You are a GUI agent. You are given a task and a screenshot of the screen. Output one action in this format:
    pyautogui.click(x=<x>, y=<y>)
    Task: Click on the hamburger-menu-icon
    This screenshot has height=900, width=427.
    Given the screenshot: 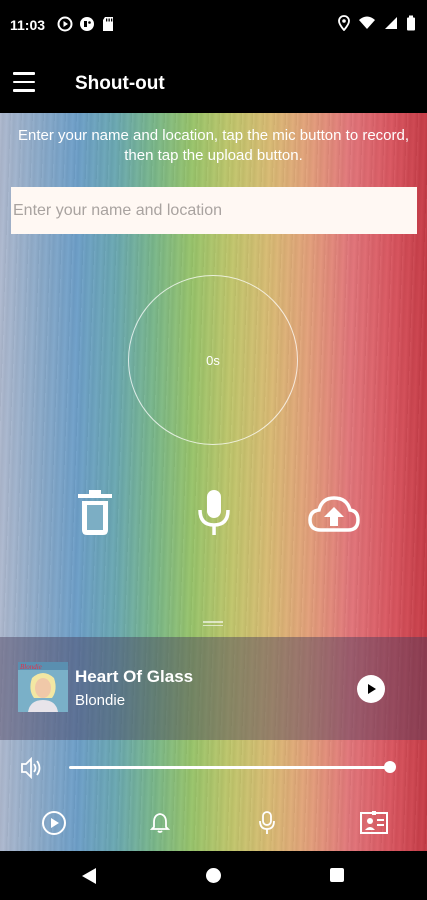 What is the action you would take?
    pyautogui.click(x=24, y=82)
    